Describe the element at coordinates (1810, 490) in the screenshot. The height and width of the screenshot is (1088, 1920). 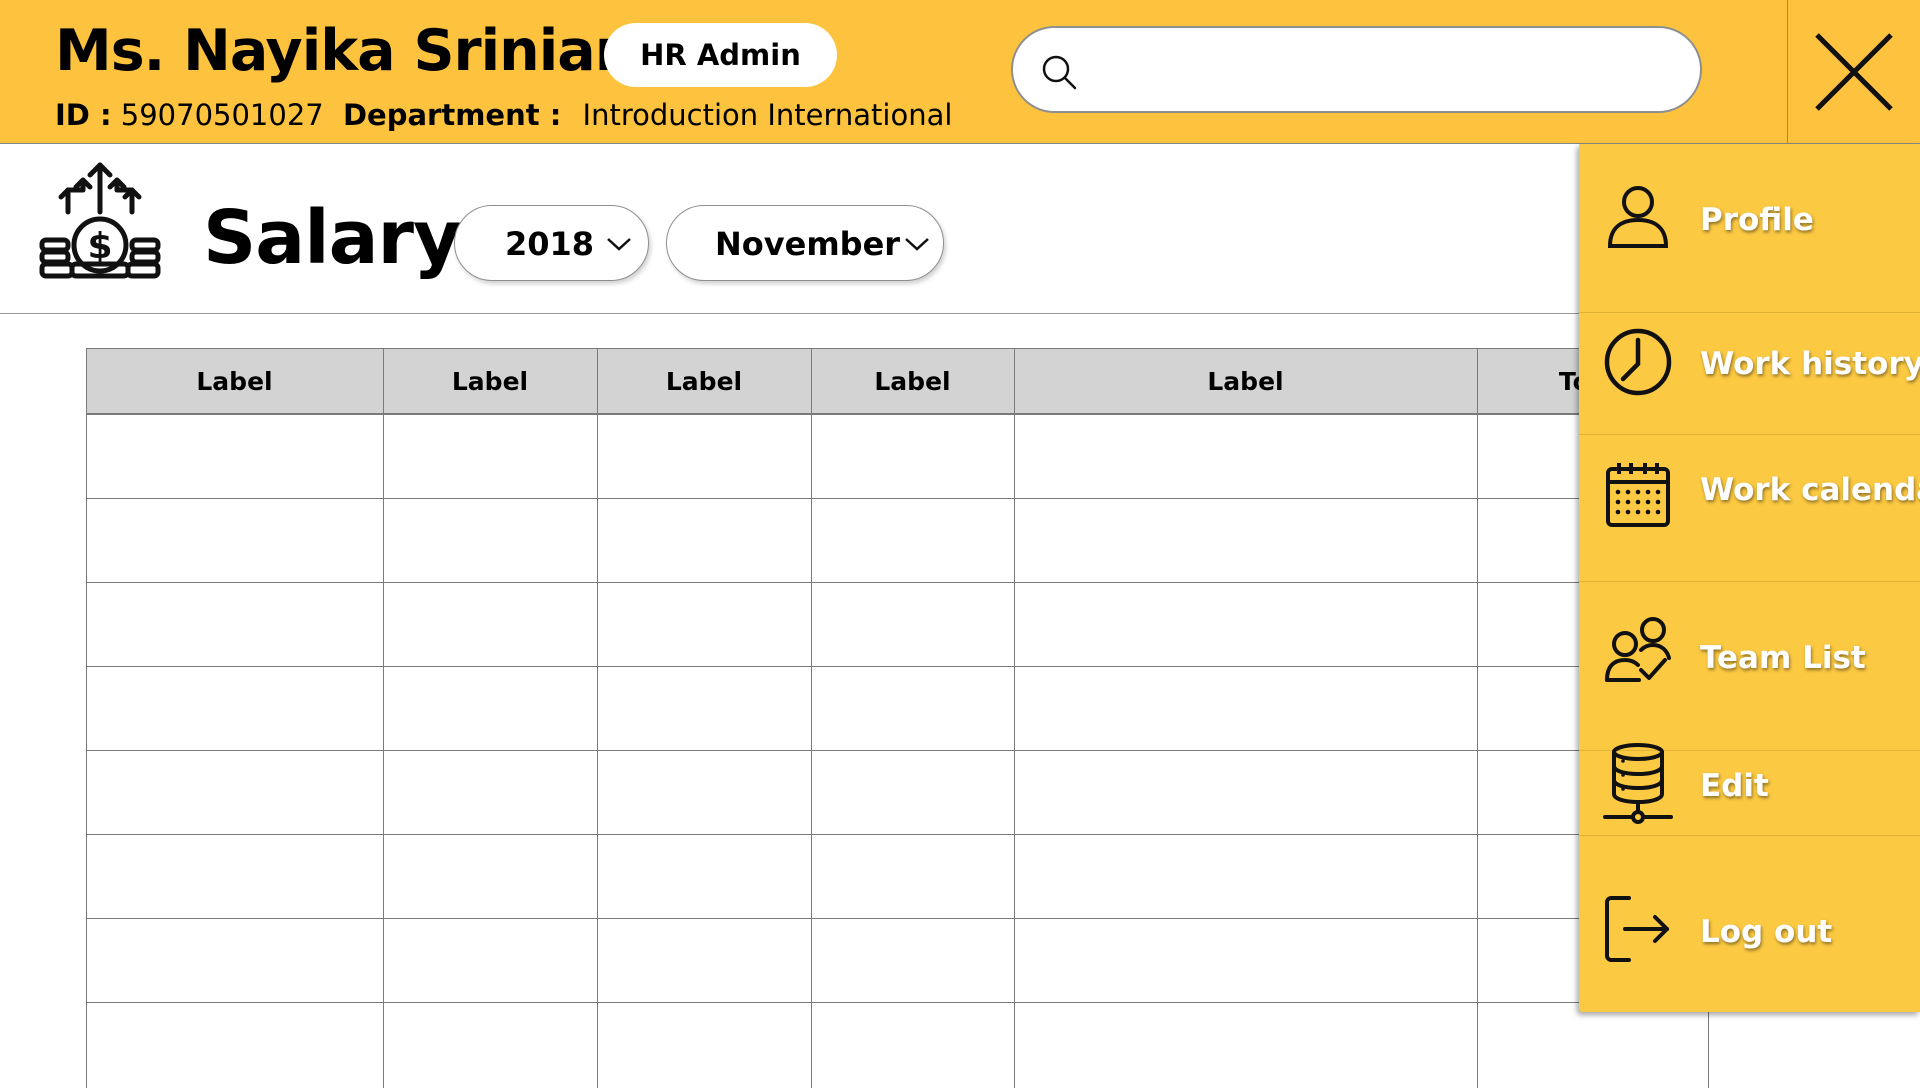
I see `menu-label: Work calendar` at that location.